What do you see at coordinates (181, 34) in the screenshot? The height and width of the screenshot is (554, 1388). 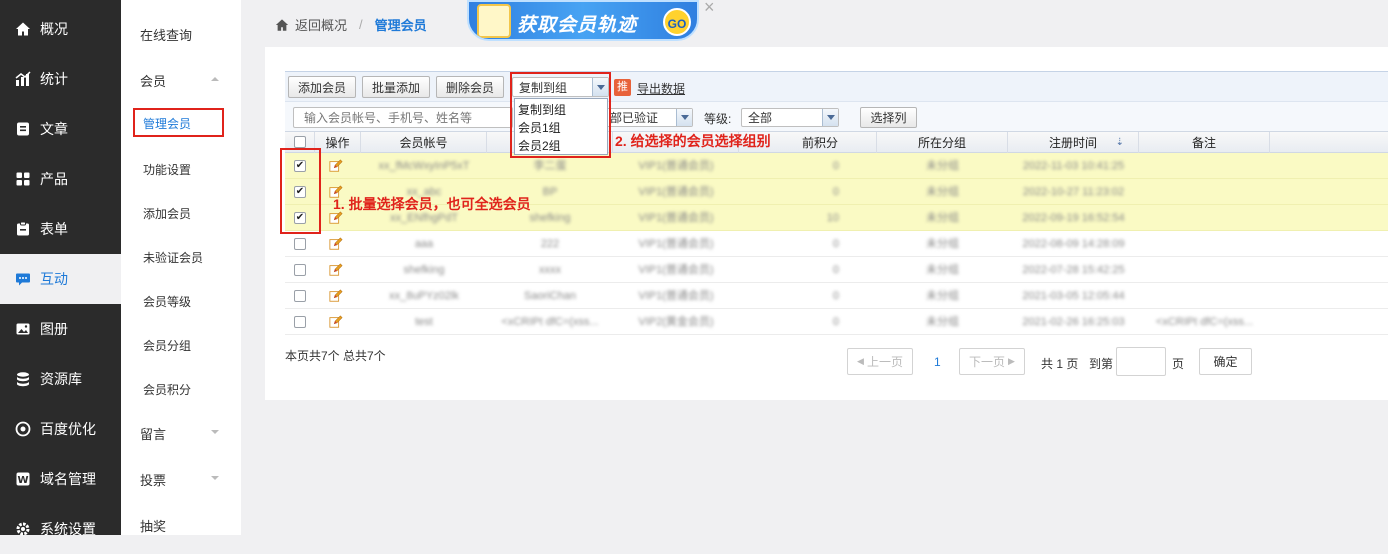 I see `subnav-online-query: 在线查询` at bounding box center [181, 34].